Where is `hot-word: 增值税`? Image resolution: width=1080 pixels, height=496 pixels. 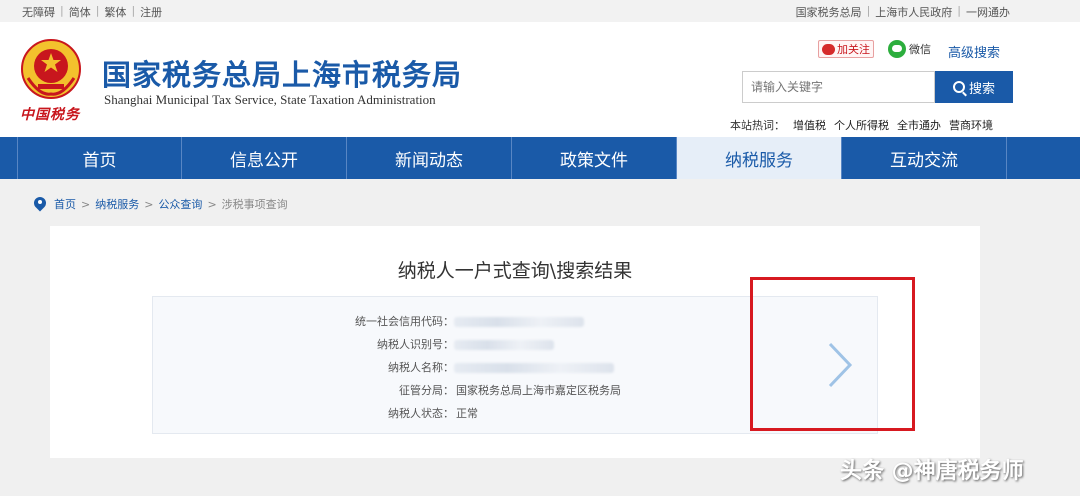 hot-word: 增值税 is located at coordinates (809, 125).